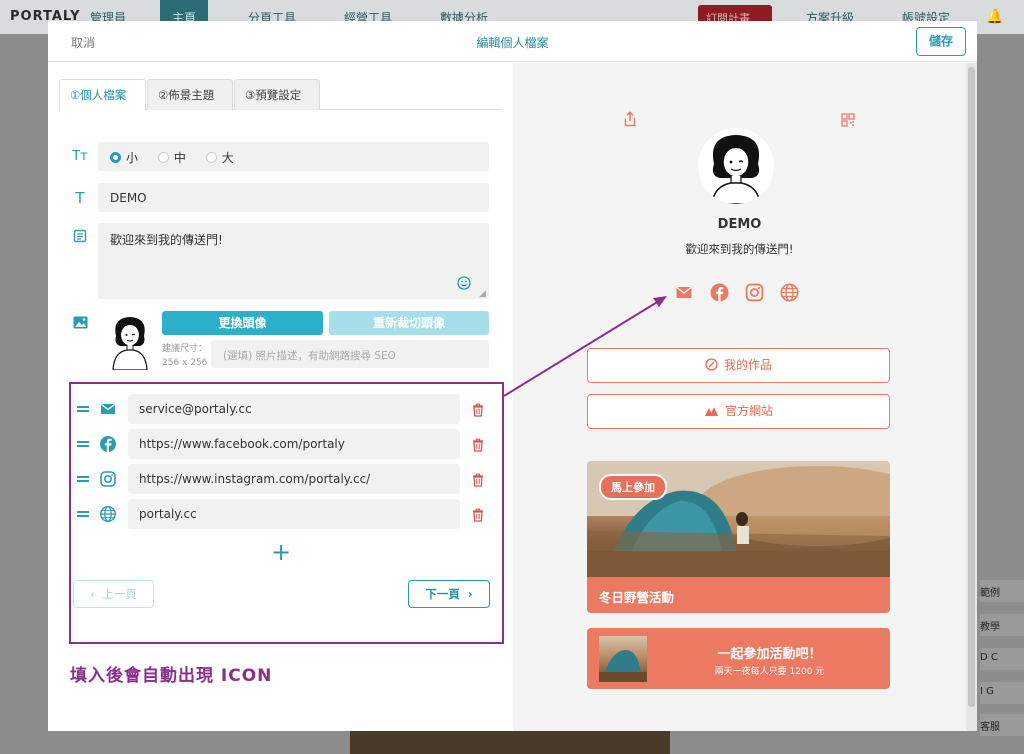 The width and height of the screenshot is (1024, 754). Describe the element at coordinates (995, 17) in the screenshot. I see `bell-icon: 🔔` at that location.